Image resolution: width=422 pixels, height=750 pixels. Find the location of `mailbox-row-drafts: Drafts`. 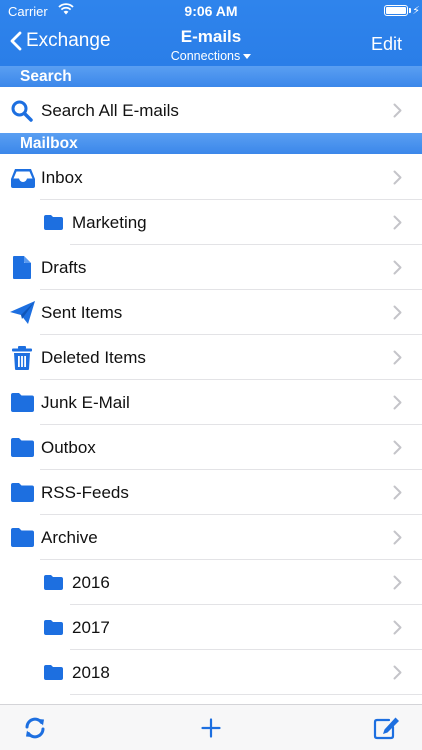

mailbox-row-drafts: Drafts is located at coordinates (211, 267).